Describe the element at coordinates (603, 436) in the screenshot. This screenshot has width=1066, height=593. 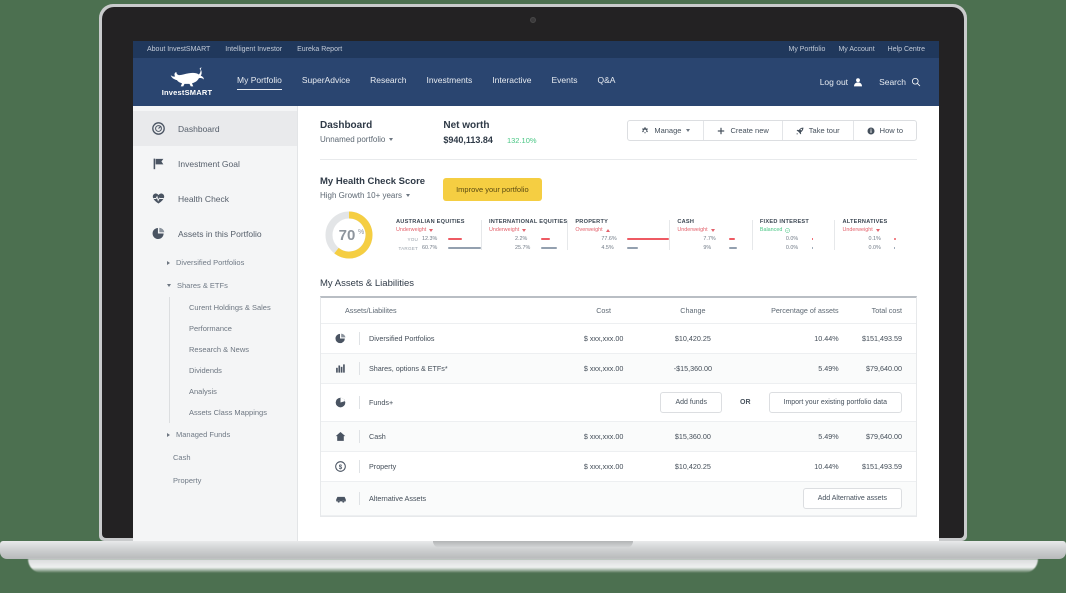
I see `row-cost: $ xxx,xxx.00` at that location.